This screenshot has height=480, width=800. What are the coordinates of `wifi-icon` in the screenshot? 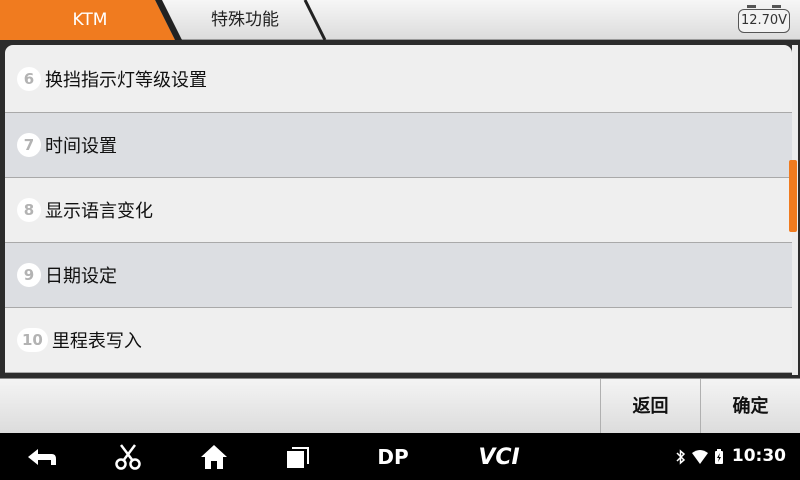 It's located at (699, 456).